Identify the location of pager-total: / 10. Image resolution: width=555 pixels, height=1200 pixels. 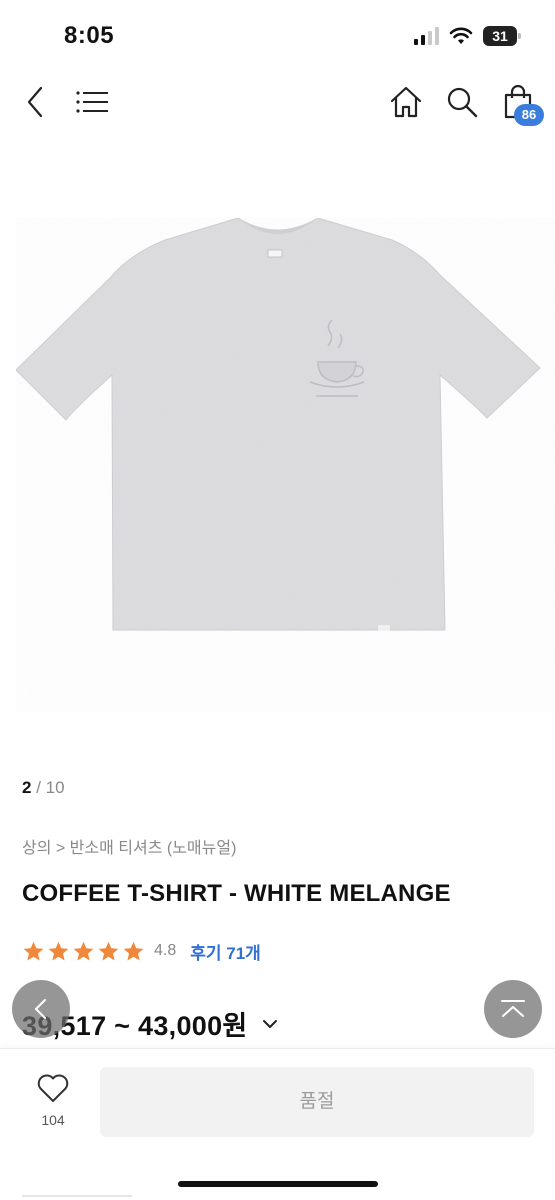
(50, 787).